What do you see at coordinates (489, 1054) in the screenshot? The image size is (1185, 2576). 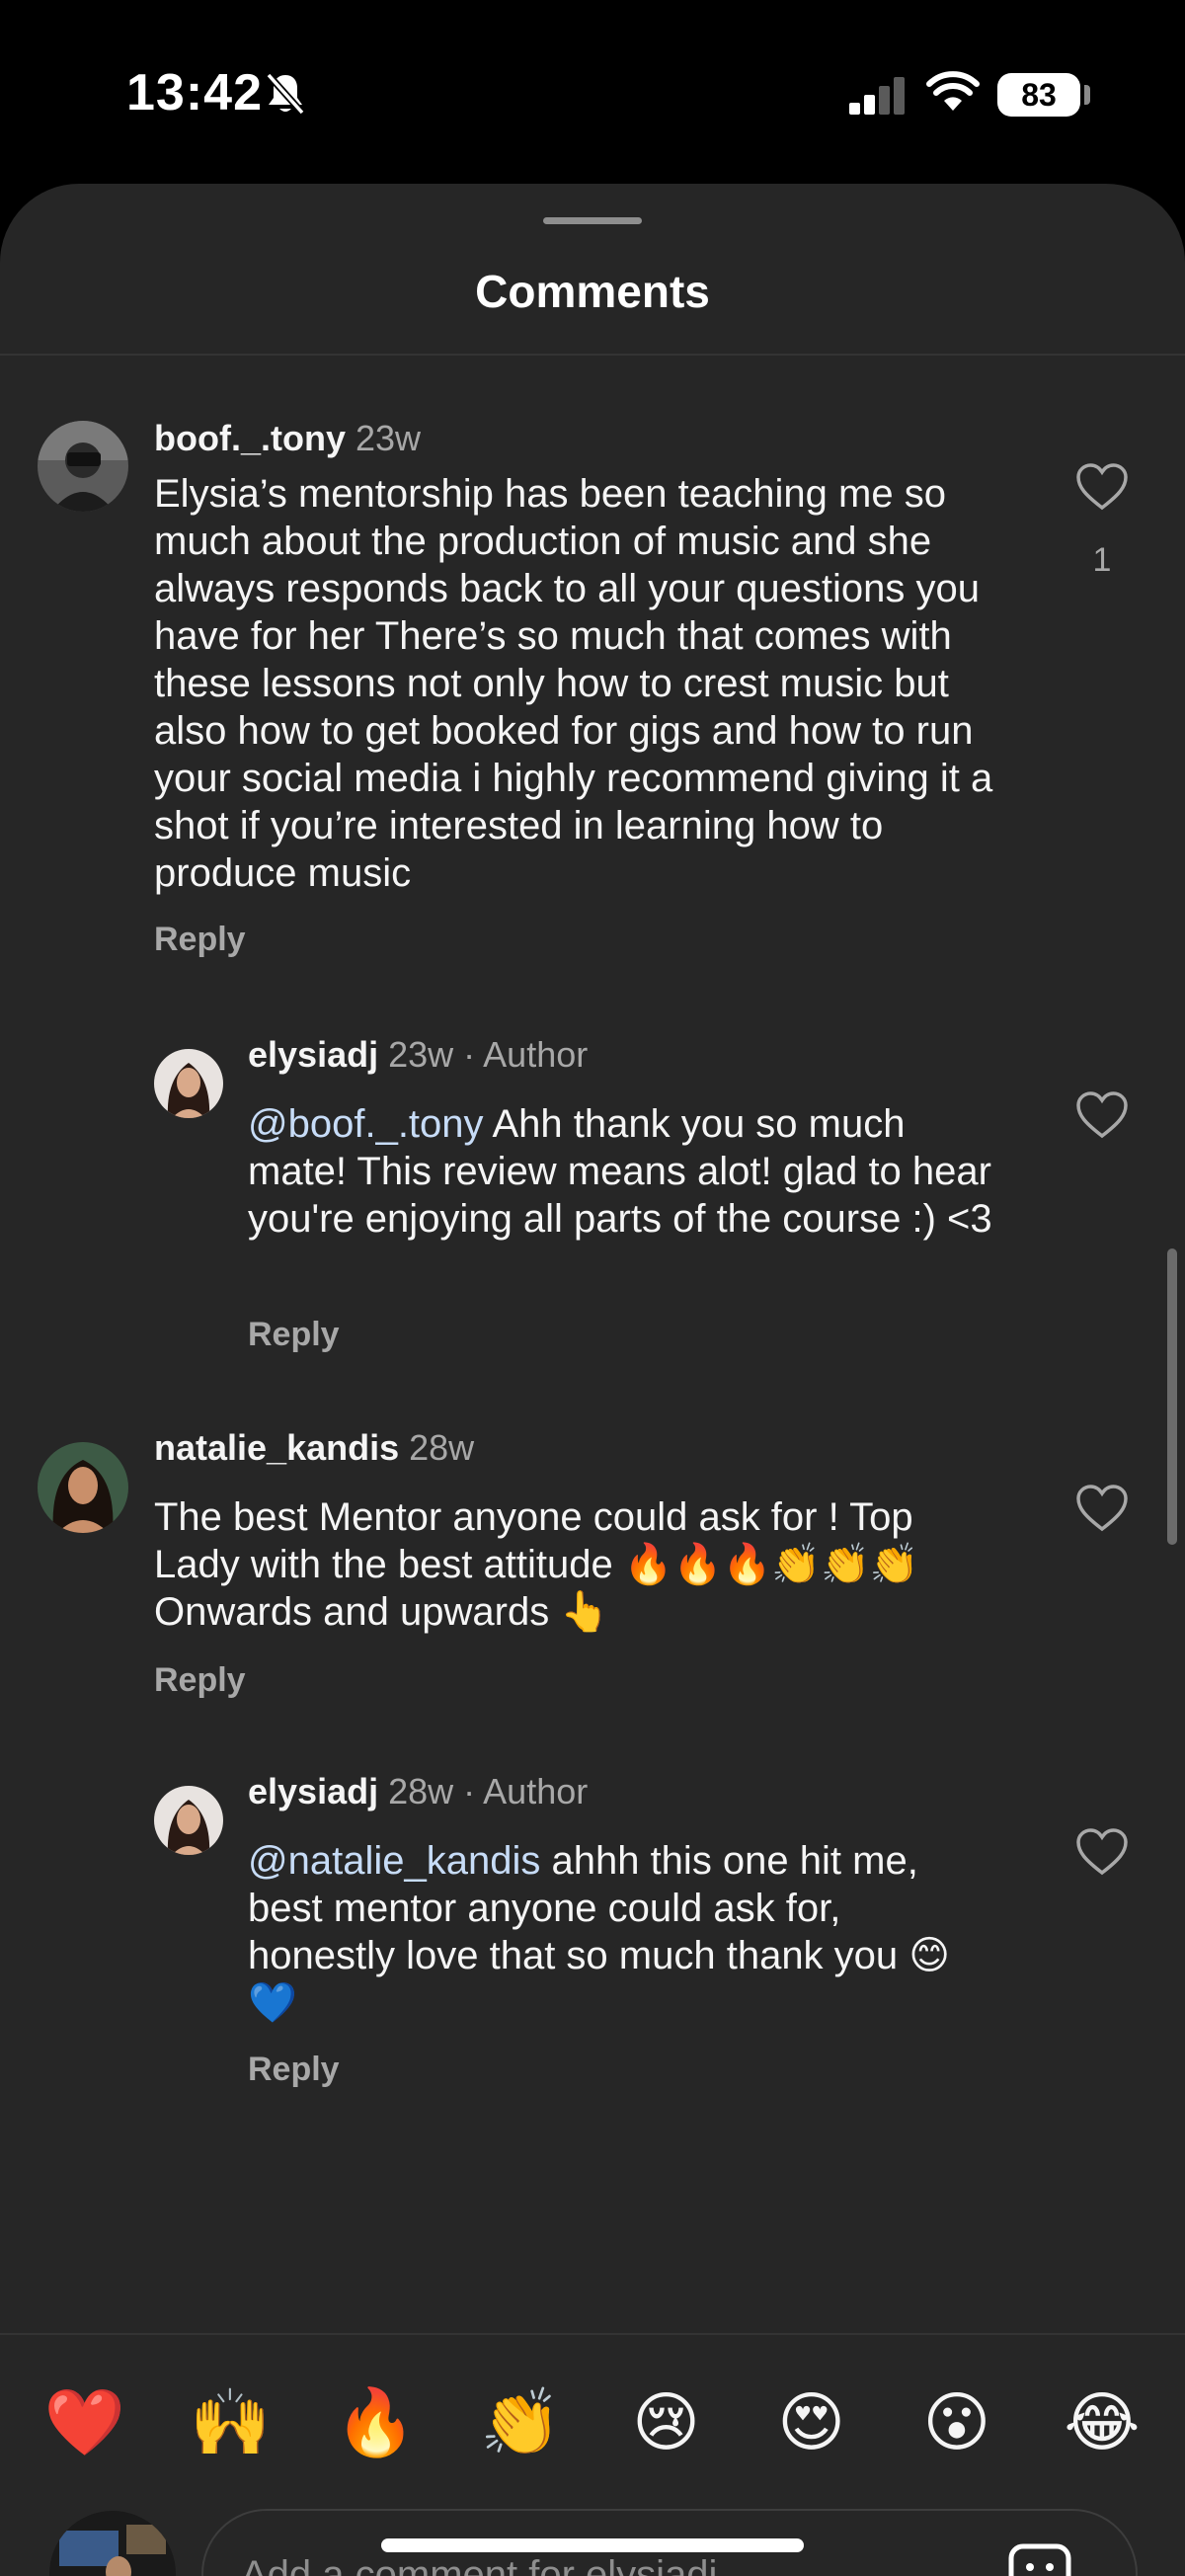 I see `comment-timestamp: 23w · Author` at bounding box center [489, 1054].